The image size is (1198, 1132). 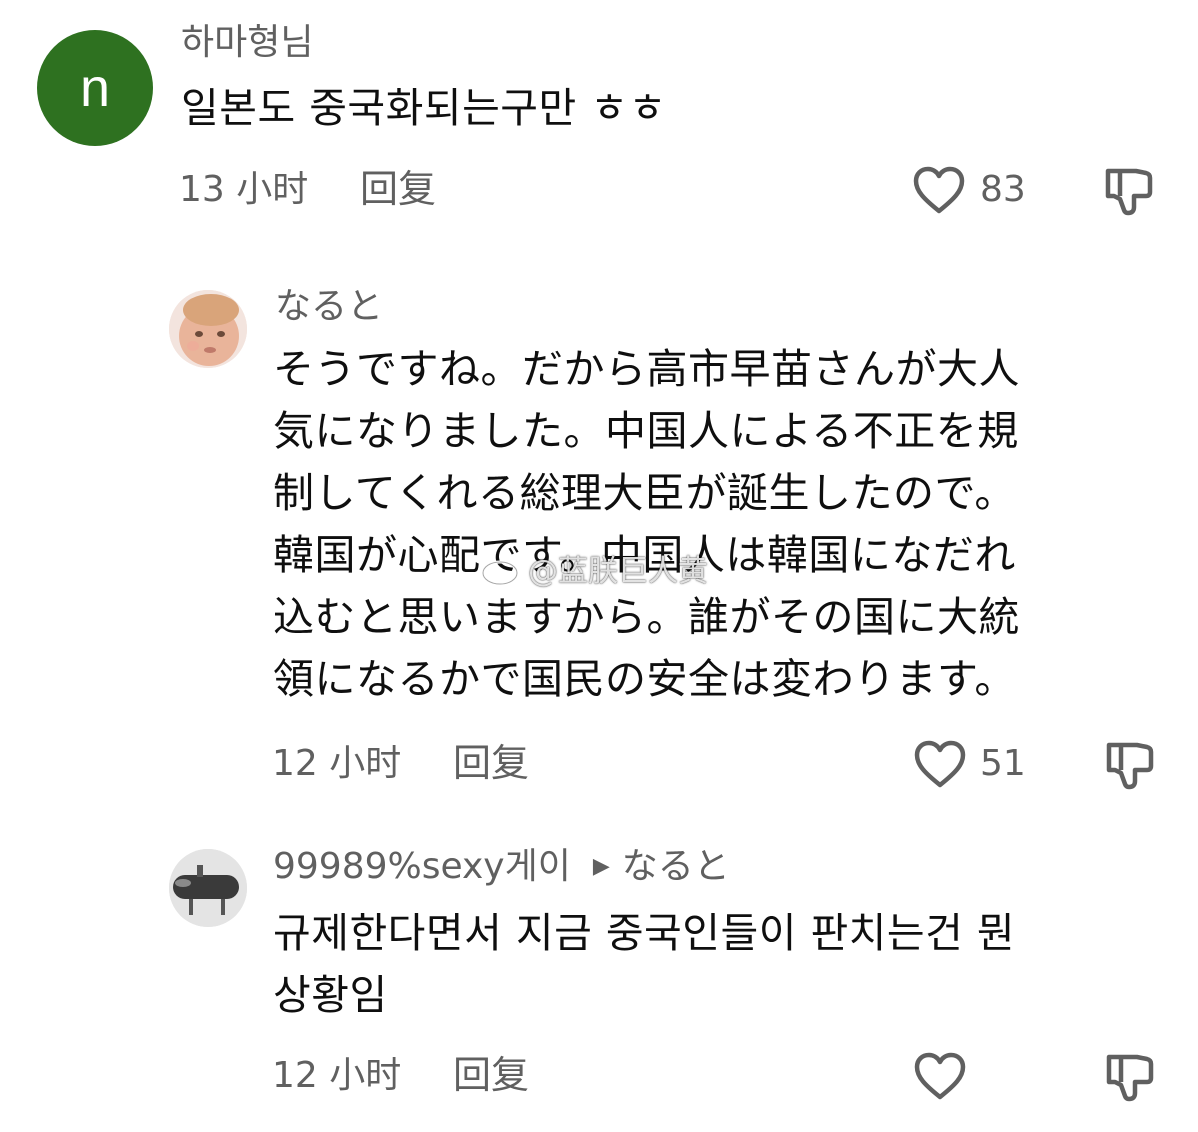 I want to click on avatar-hamahyeongnim: n, so click(x=95, y=88).